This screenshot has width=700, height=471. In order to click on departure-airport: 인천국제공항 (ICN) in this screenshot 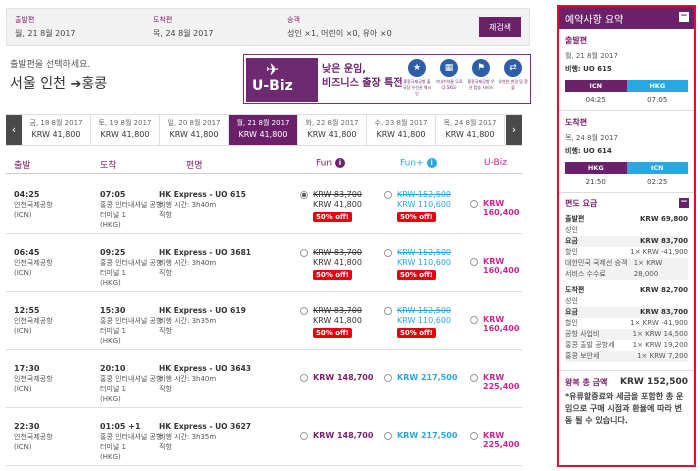, I will do `click(54, 326)`.